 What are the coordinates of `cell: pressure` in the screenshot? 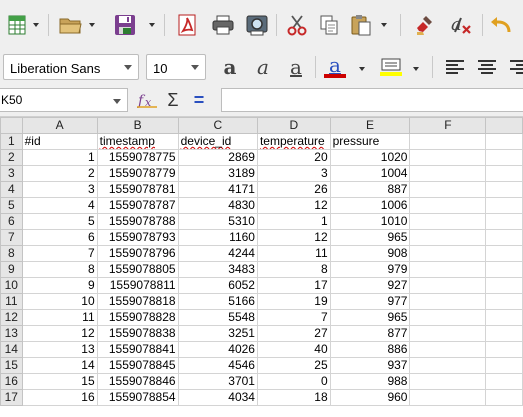 It's located at (370, 141).